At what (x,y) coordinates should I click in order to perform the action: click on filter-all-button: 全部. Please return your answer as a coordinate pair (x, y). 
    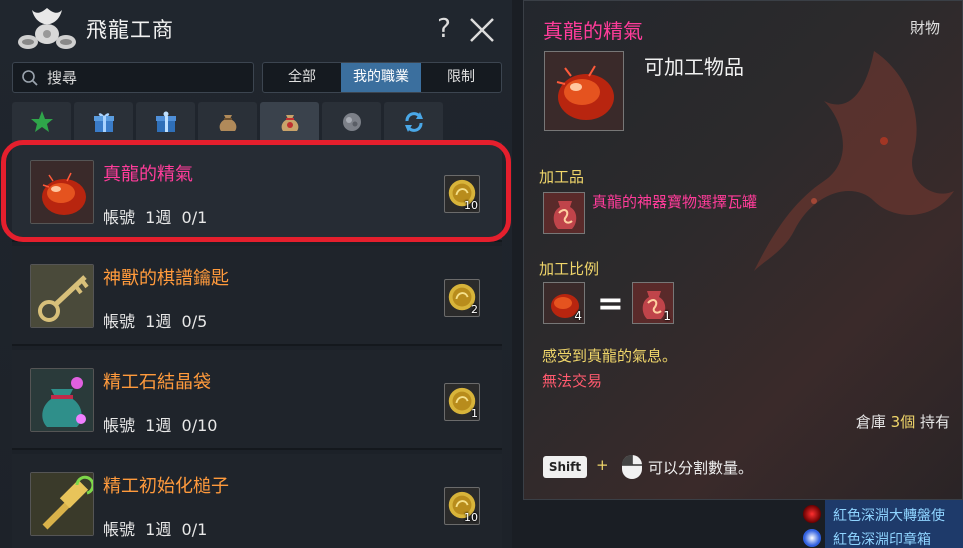
    Looking at the image, I should click on (302, 77).